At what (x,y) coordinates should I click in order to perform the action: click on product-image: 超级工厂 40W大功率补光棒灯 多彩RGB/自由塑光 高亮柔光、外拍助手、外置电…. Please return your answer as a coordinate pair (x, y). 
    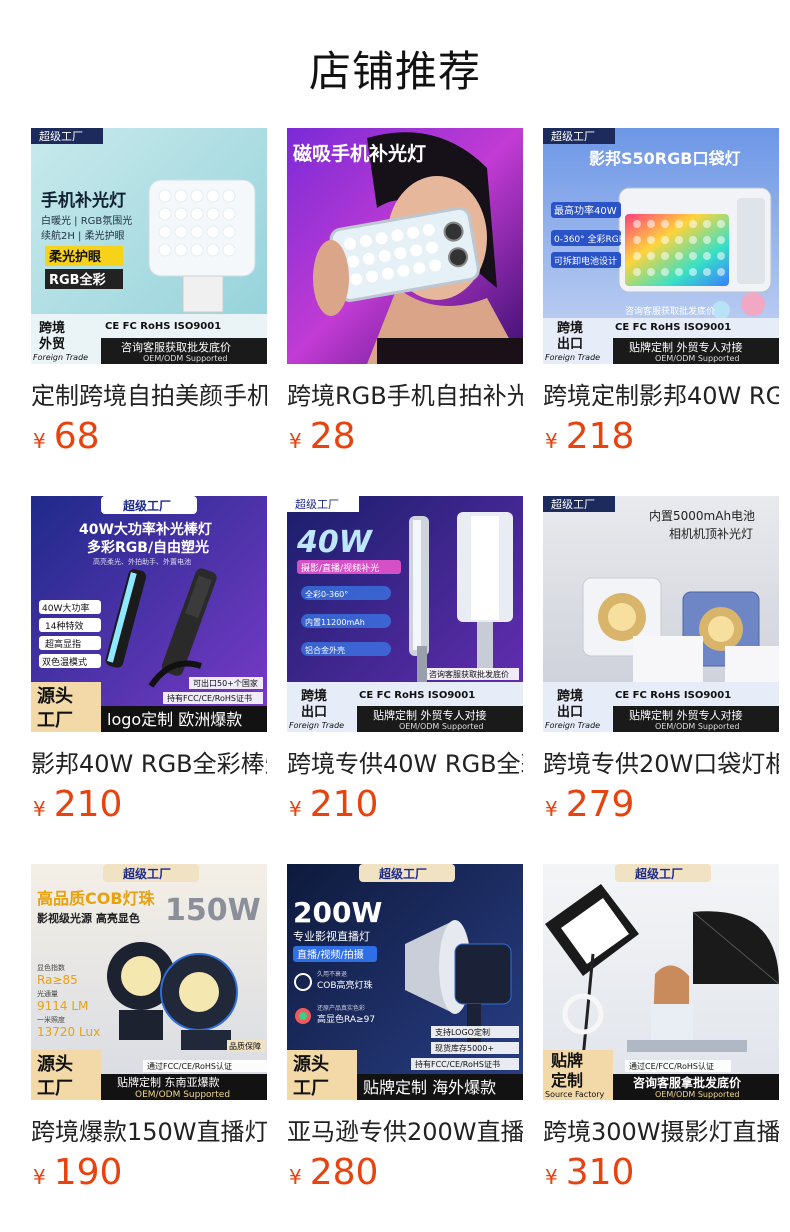
    Looking at the image, I should click on (149, 614).